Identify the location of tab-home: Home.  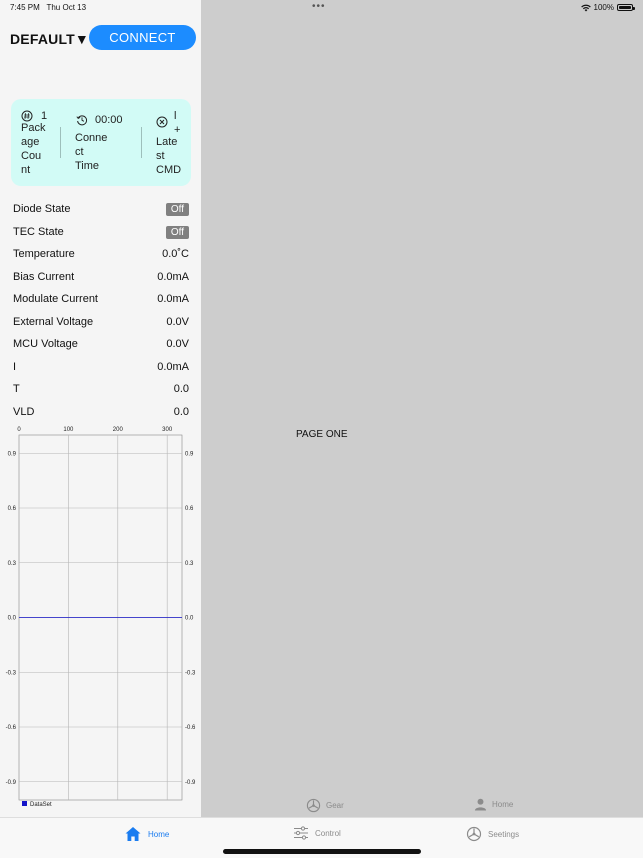
(146, 834).